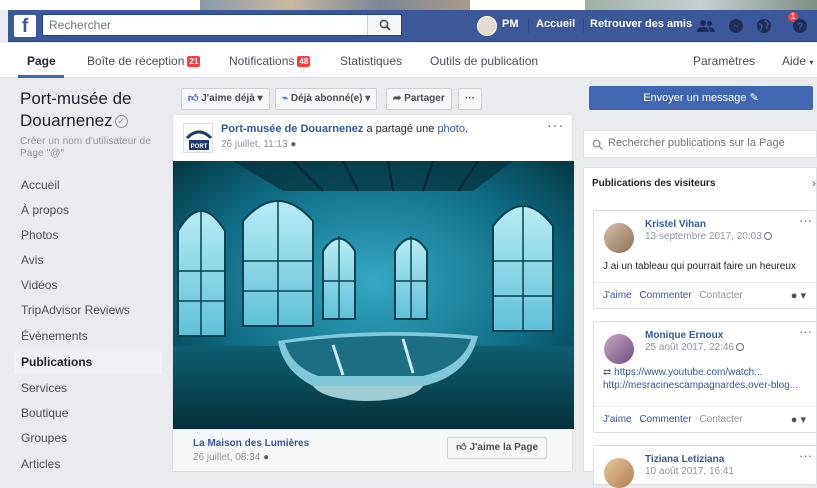 Image resolution: width=817 pixels, height=488 pixels. I want to click on following-button: ⌁ Déjà abonné(e) ▾, so click(326, 99).